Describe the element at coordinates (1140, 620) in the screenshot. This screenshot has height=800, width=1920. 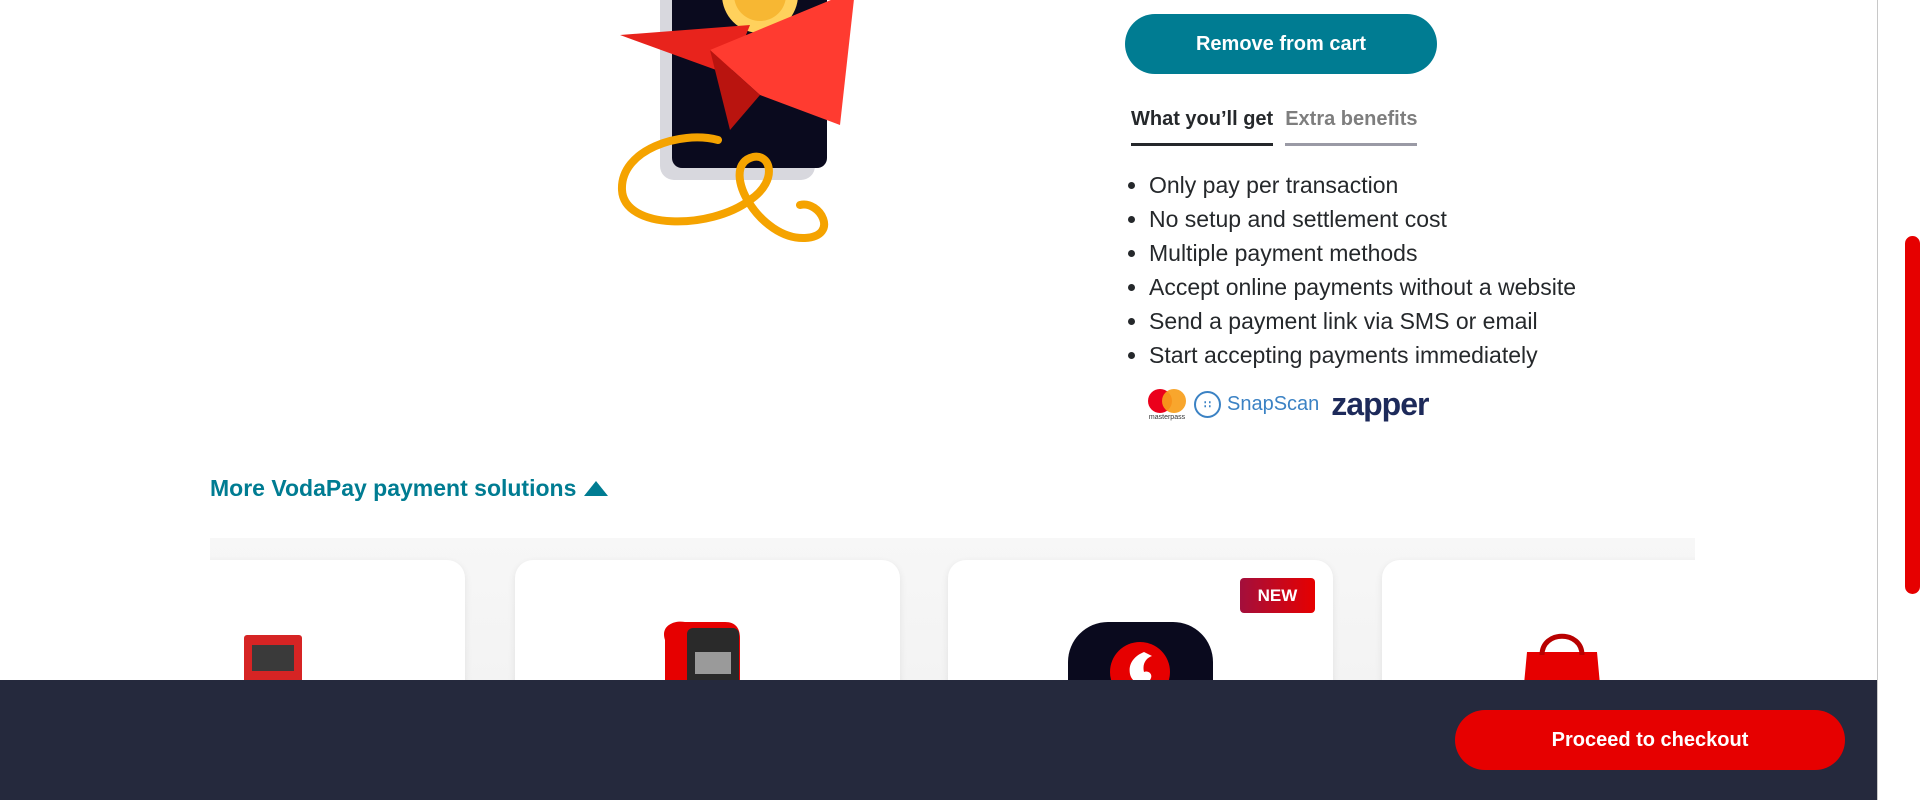
I see `solution-card: NEW` at that location.